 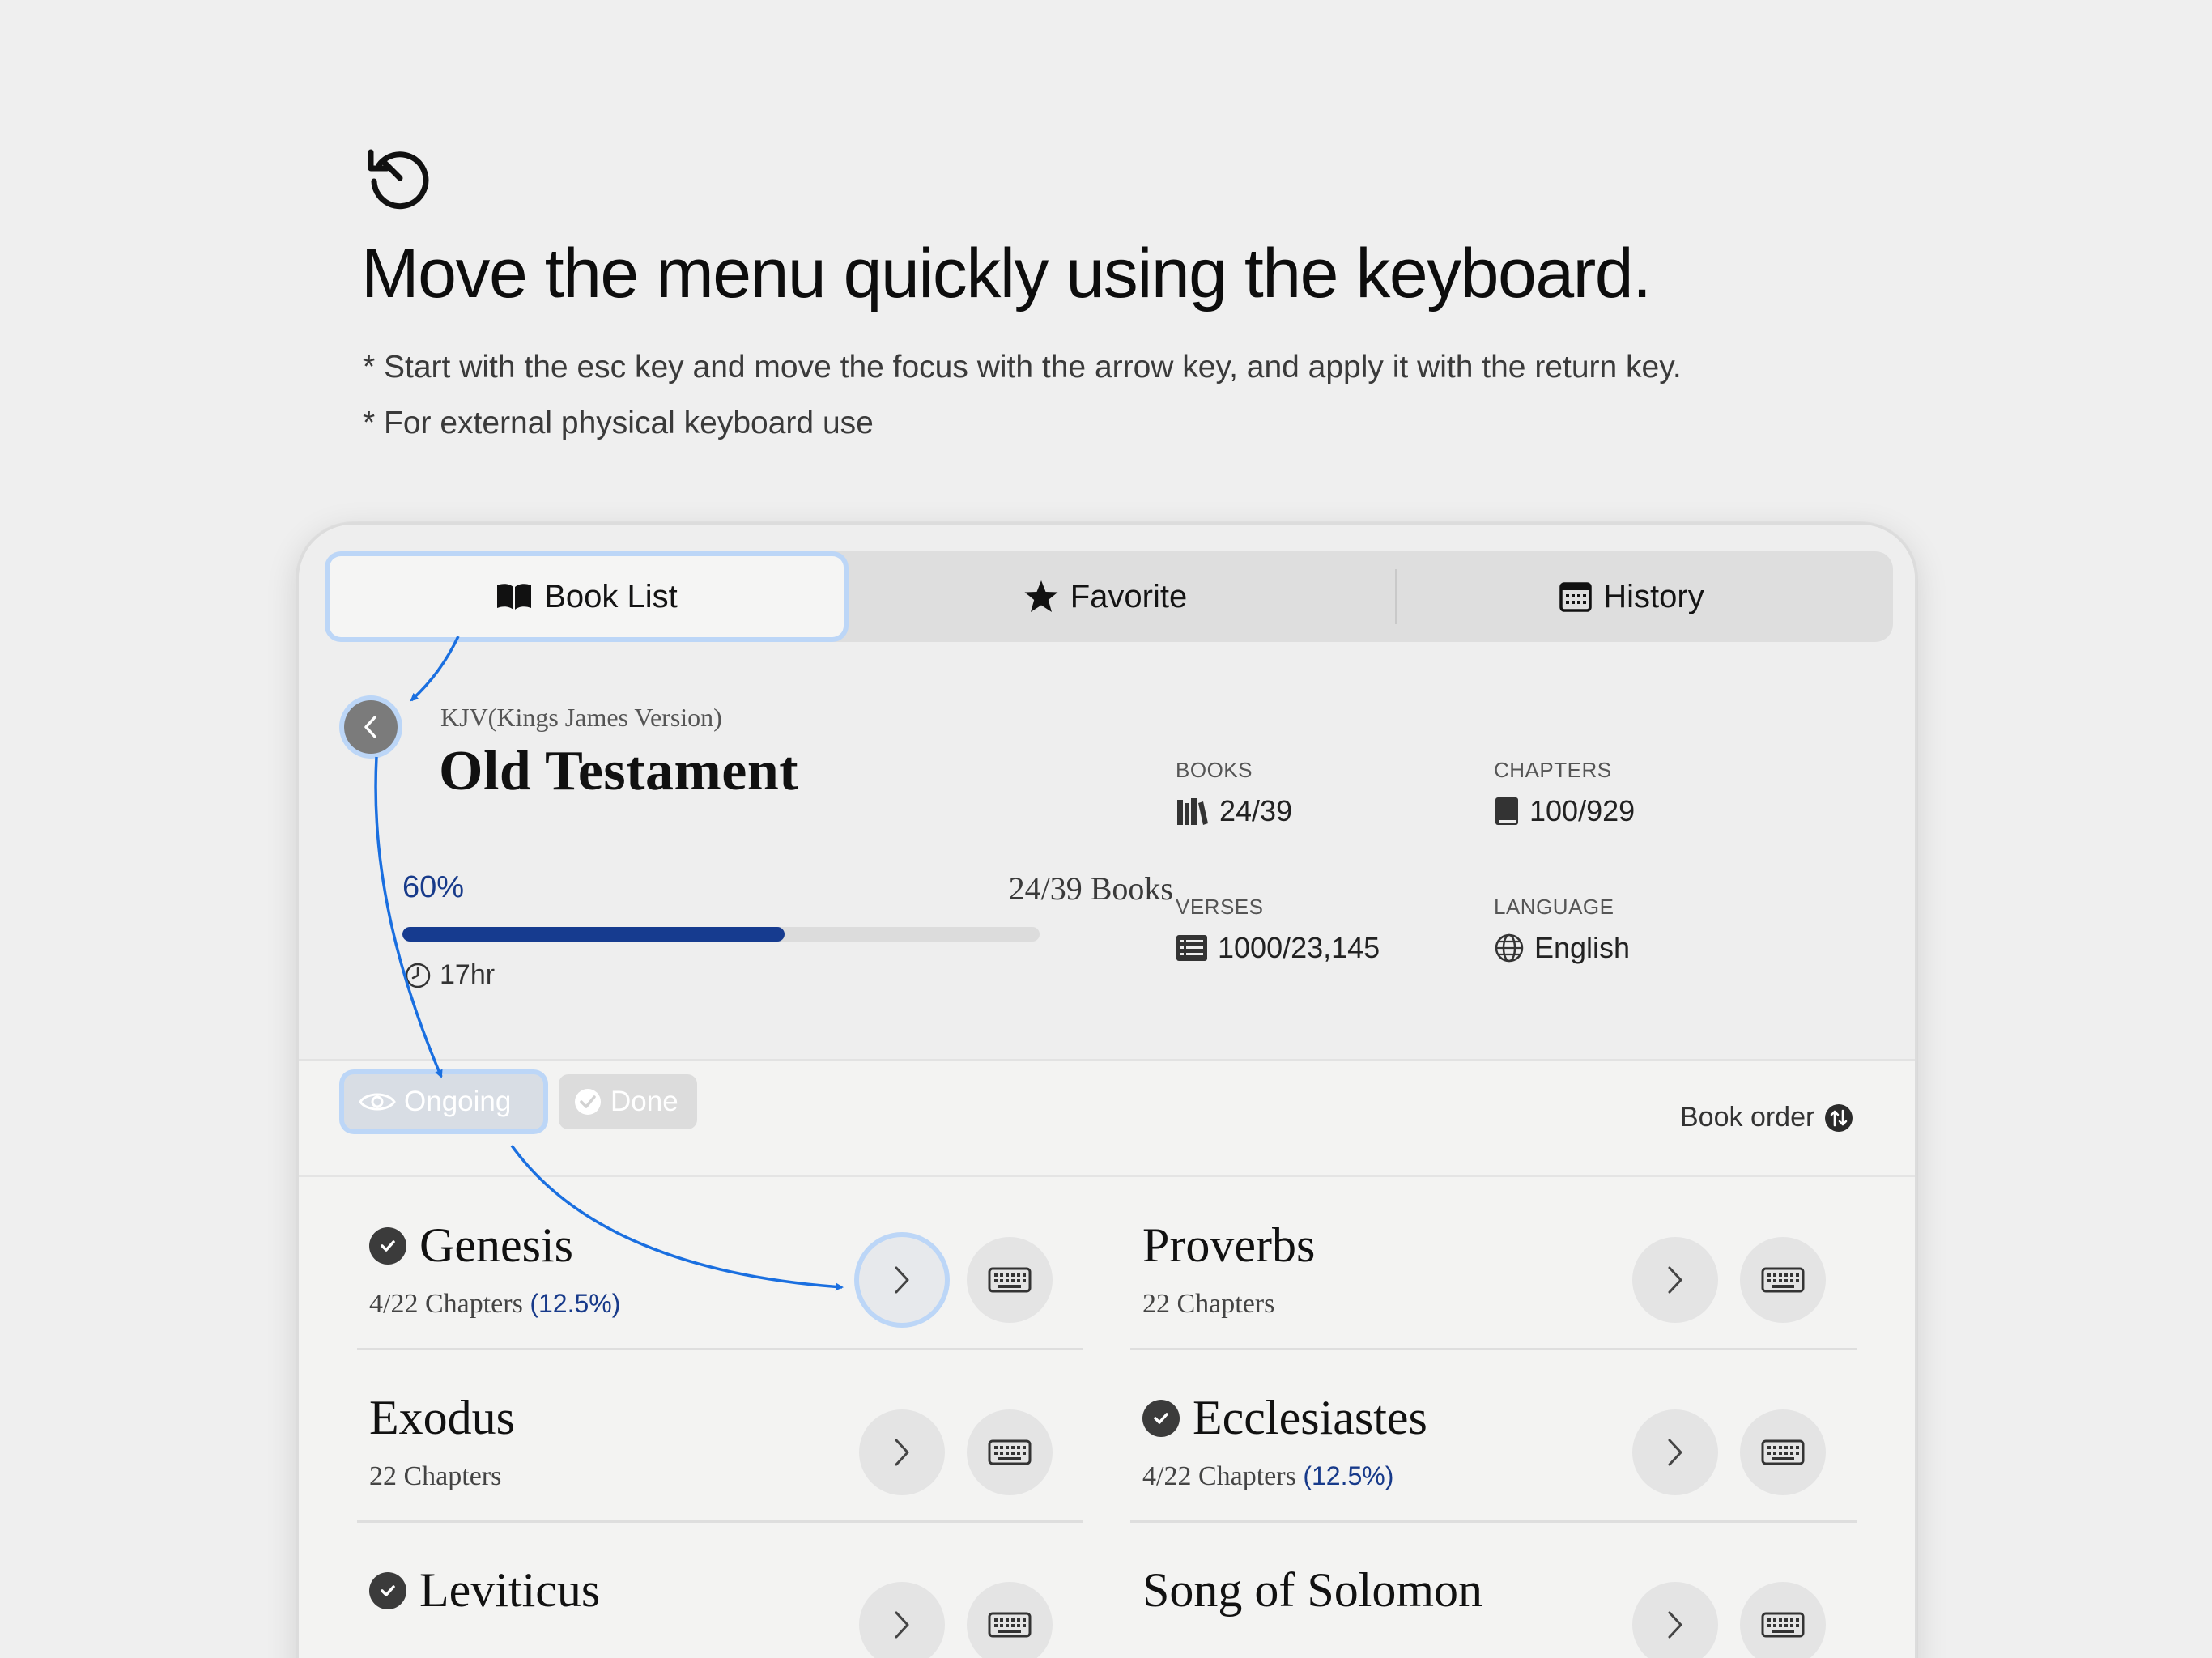 I want to click on tab-label: Favorite, so click(x=1129, y=596).